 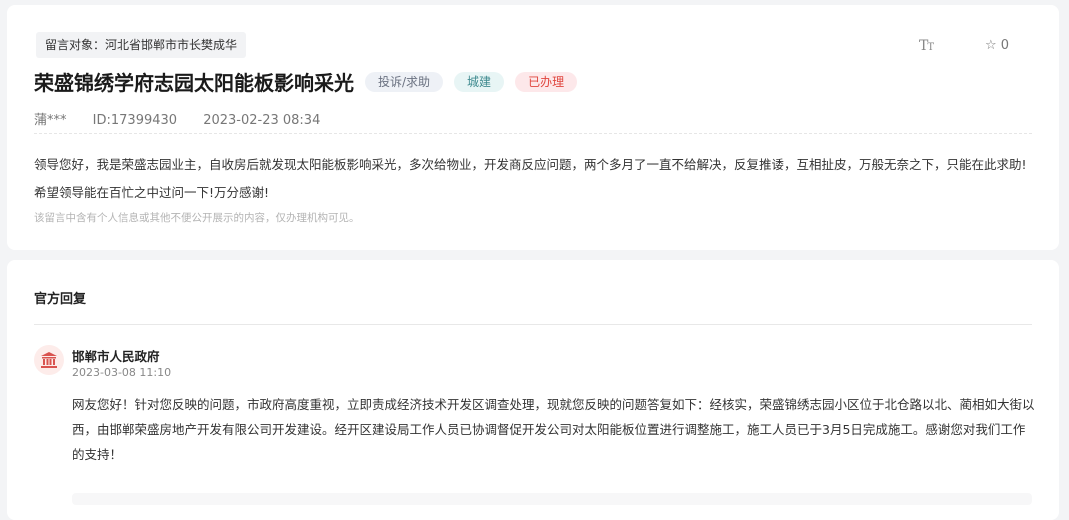 What do you see at coordinates (75, 45) in the screenshot?
I see `target-label: 留言对象：` at bounding box center [75, 45].